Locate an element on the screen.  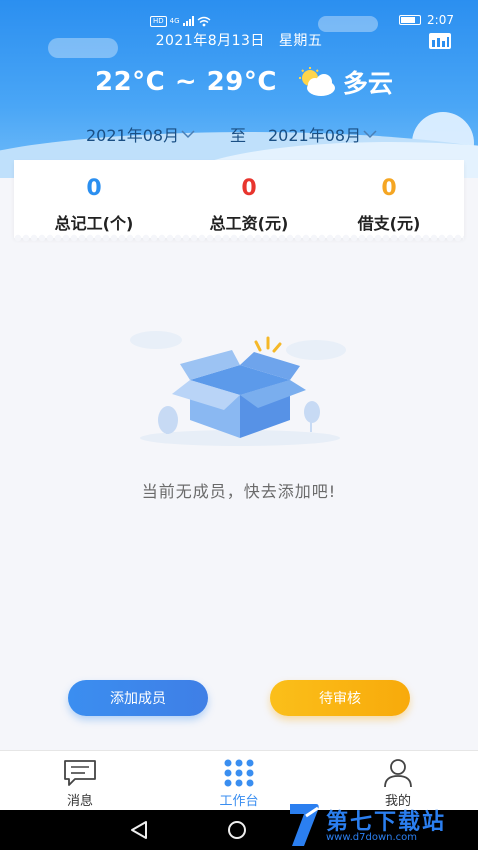
grid-dots-icon is located at coordinates (239, 773).